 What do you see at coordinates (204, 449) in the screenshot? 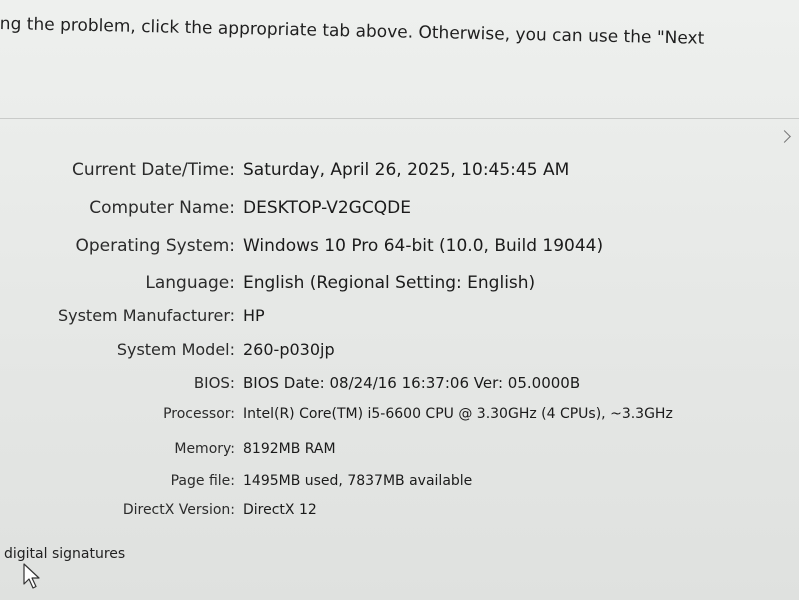
I see `info-label: Memory:` at bounding box center [204, 449].